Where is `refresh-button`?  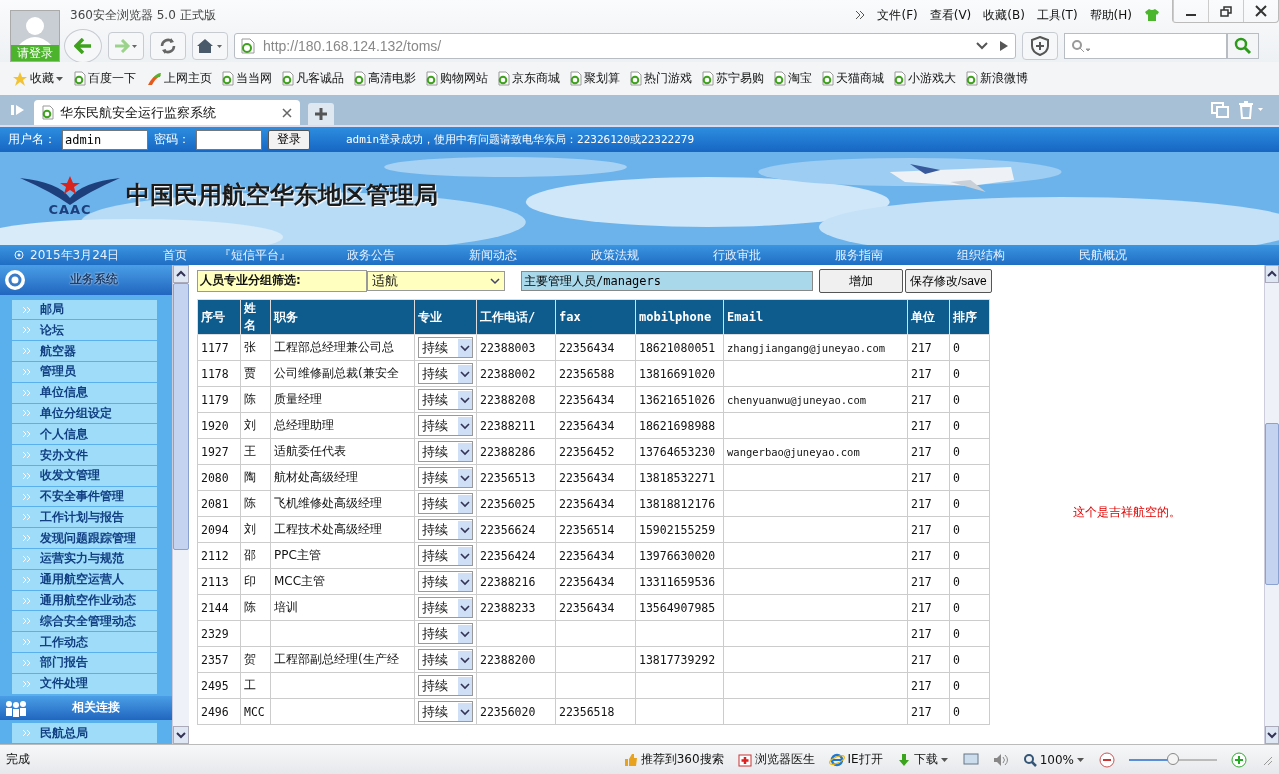 refresh-button is located at coordinates (168, 46).